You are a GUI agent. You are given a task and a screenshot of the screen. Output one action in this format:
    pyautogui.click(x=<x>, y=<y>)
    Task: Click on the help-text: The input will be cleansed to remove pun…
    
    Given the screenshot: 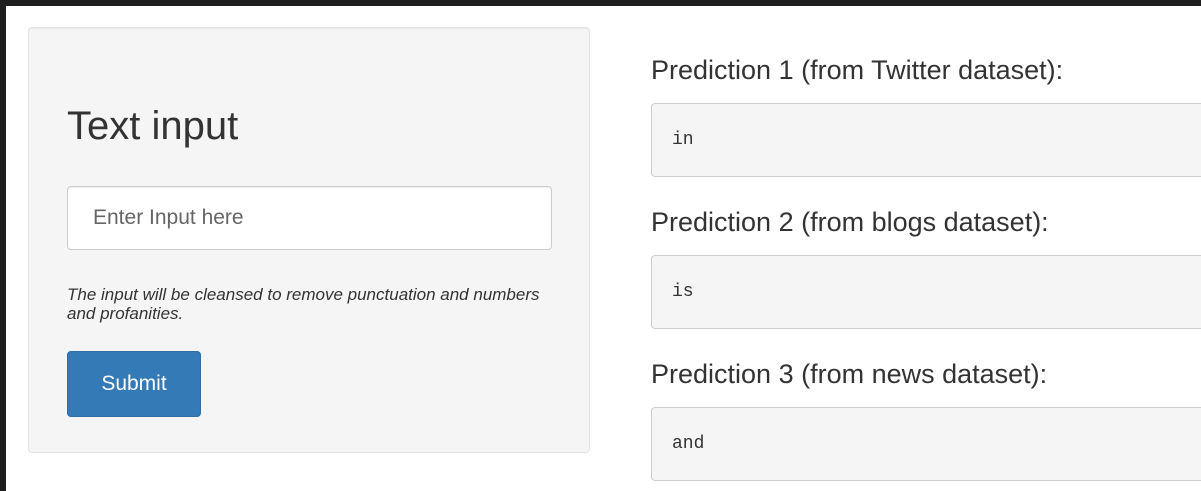 What is the action you would take?
    pyautogui.click(x=303, y=304)
    